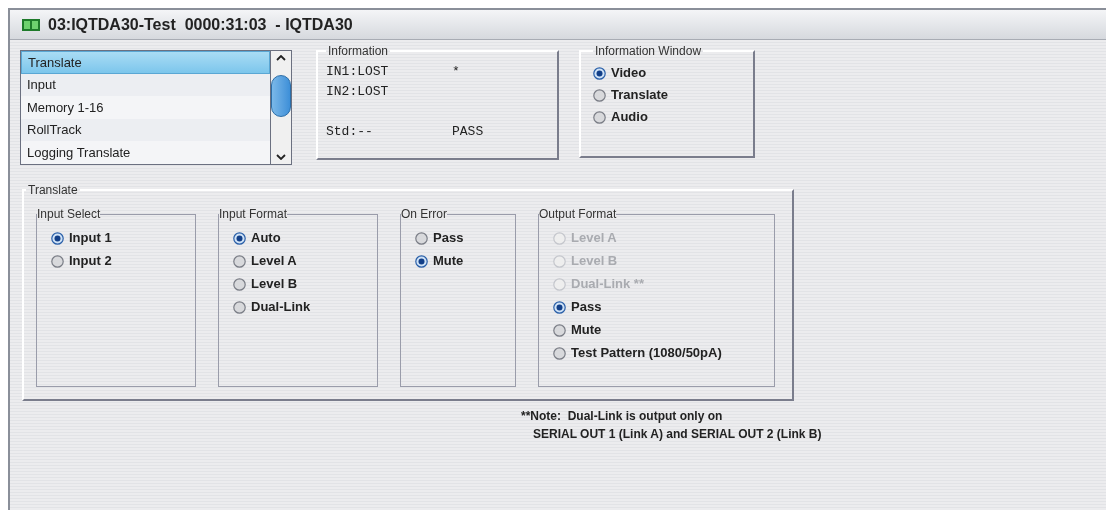 The height and width of the screenshot is (510, 1106). What do you see at coordinates (424, 214) in the screenshot?
I see `group-title: On Error` at bounding box center [424, 214].